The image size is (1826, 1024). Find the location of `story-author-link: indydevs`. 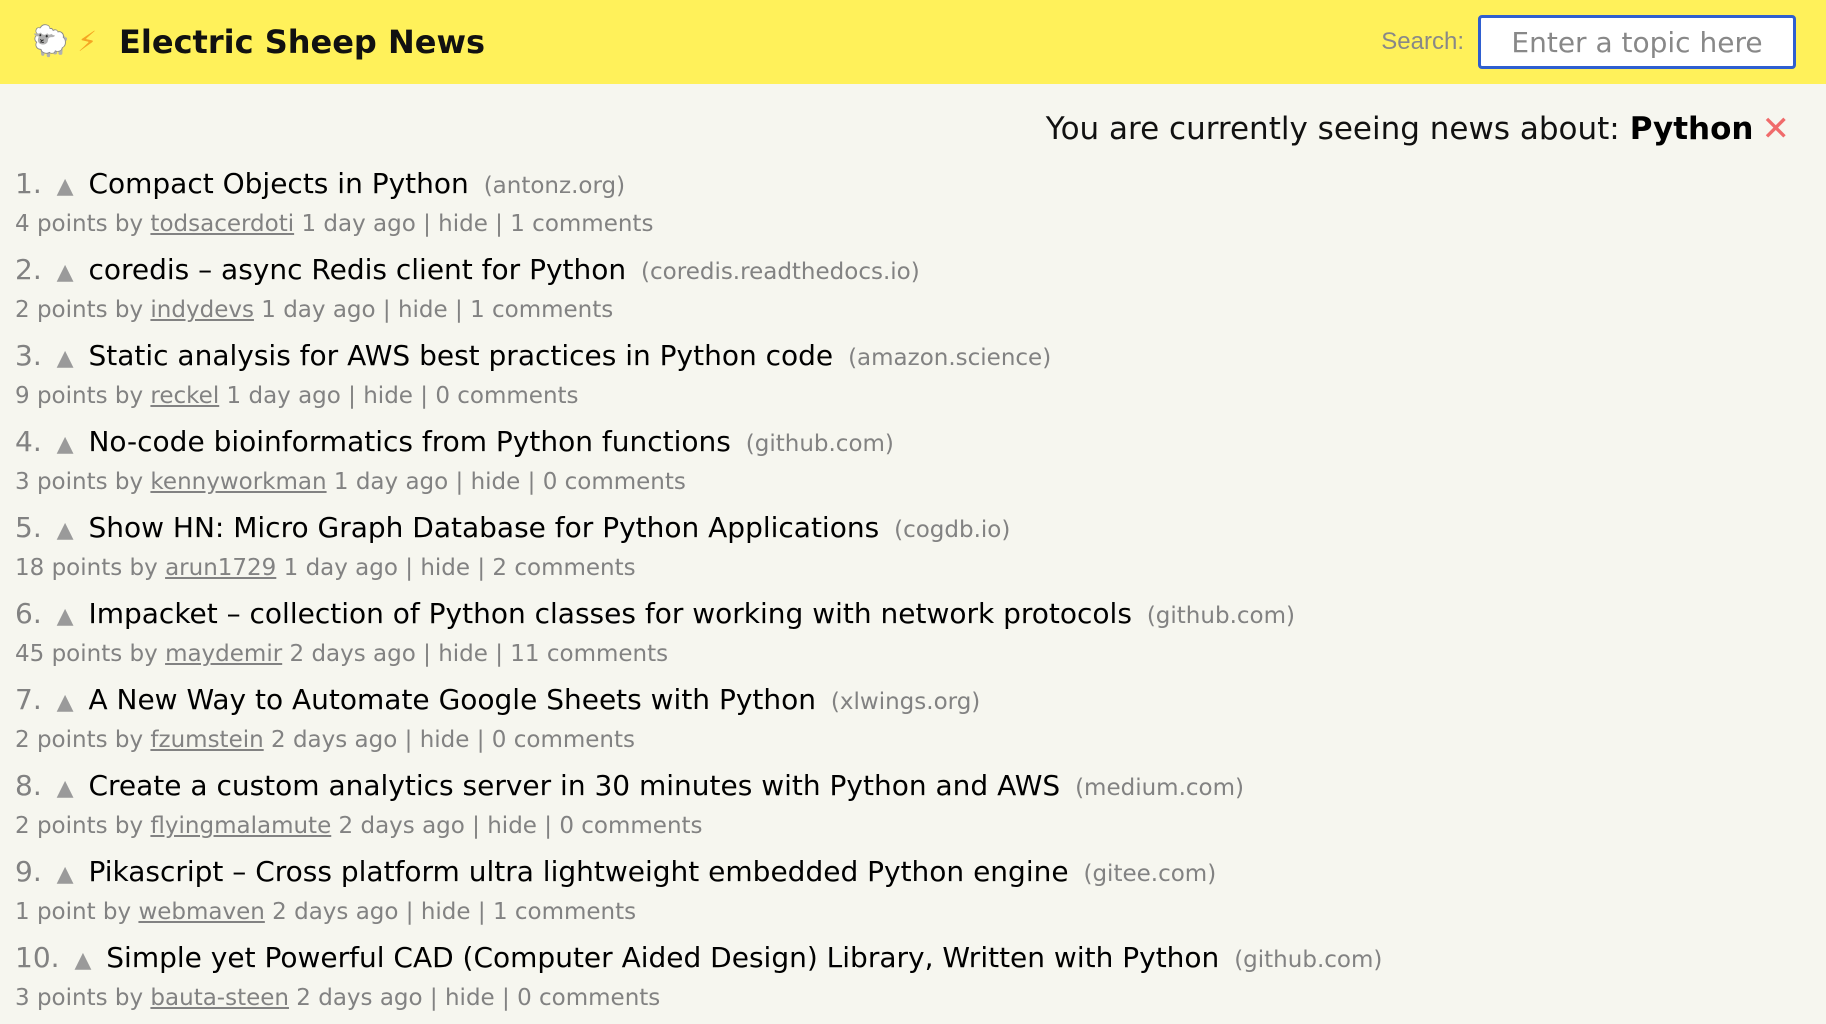

story-author-link: indydevs is located at coordinates (202, 310).